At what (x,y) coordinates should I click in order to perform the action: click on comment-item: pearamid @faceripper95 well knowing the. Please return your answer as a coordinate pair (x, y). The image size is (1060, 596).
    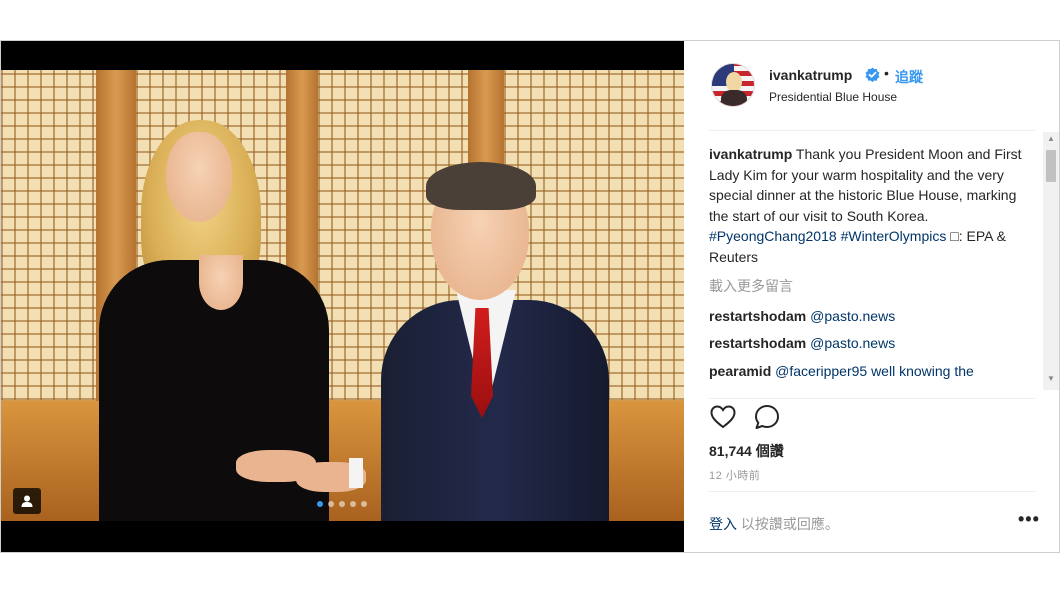
    Looking at the image, I should click on (874, 371).